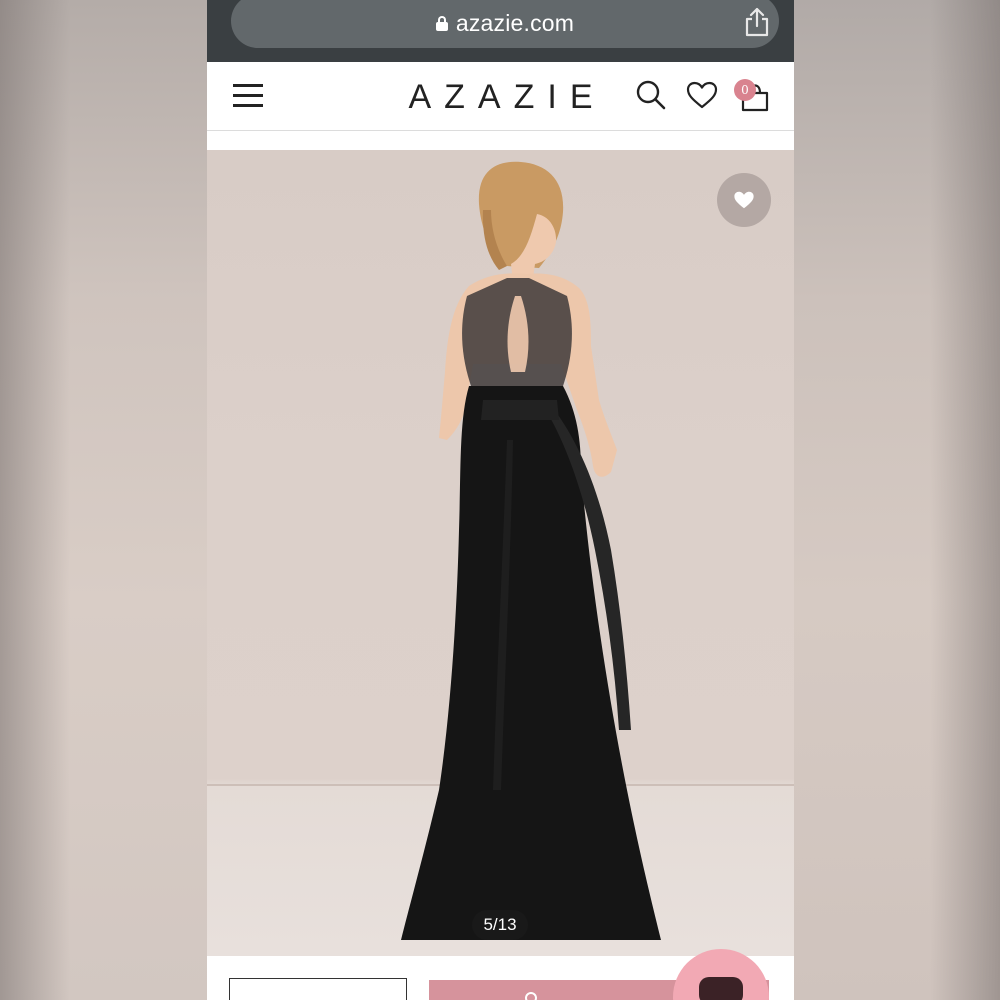 The image size is (1000, 1000). Describe the element at coordinates (757, 22) in the screenshot. I see `share-icon` at that location.